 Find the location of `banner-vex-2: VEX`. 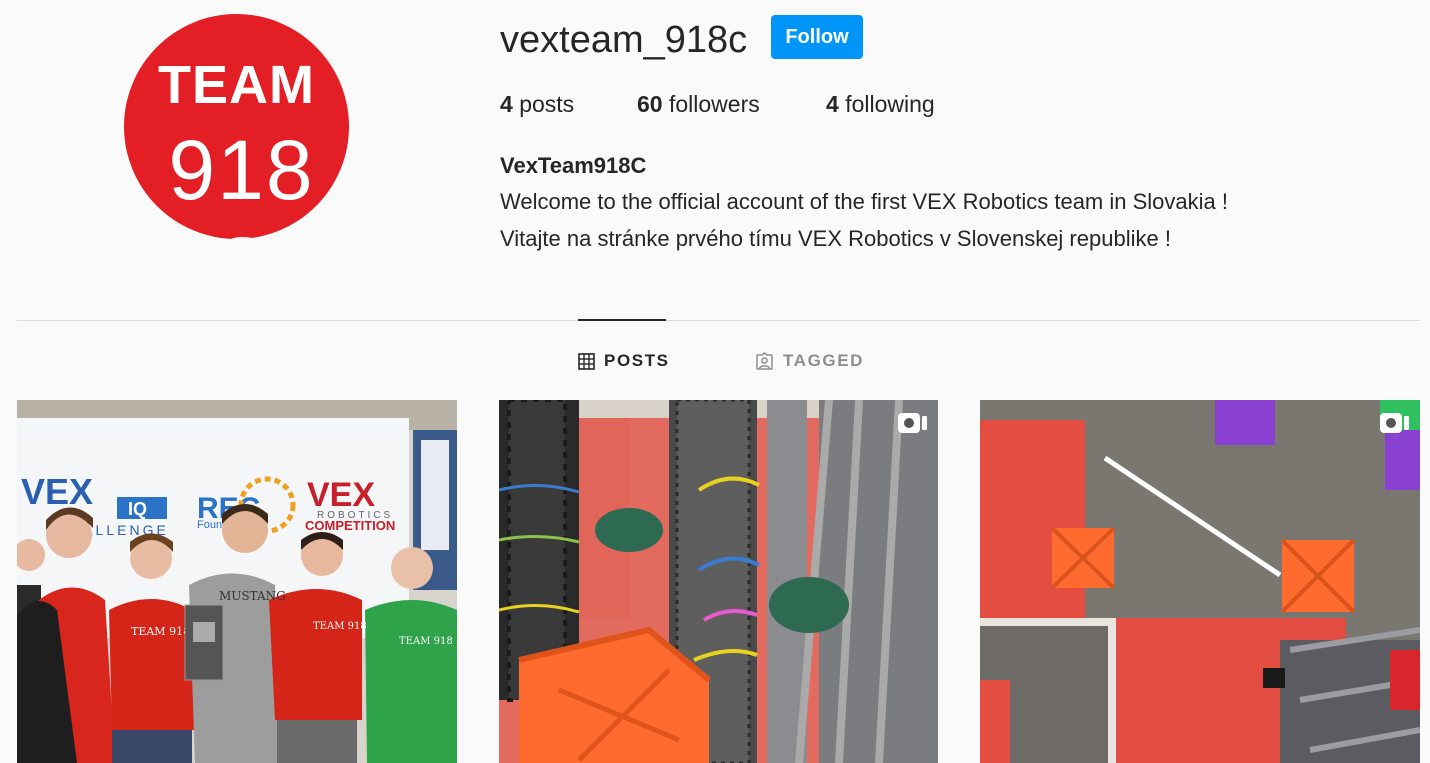

banner-vex-2: VEX is located at coordinates (341, 495).